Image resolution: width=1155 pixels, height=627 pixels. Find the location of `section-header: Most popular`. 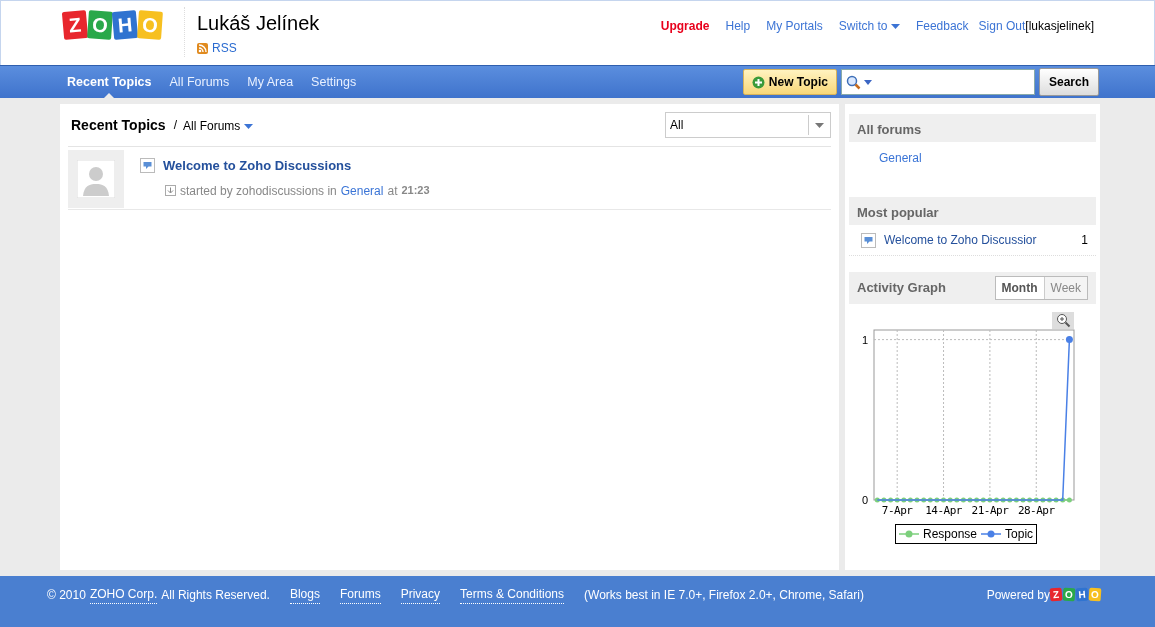

section-header: Most popular is located at coordinates (972, 211).